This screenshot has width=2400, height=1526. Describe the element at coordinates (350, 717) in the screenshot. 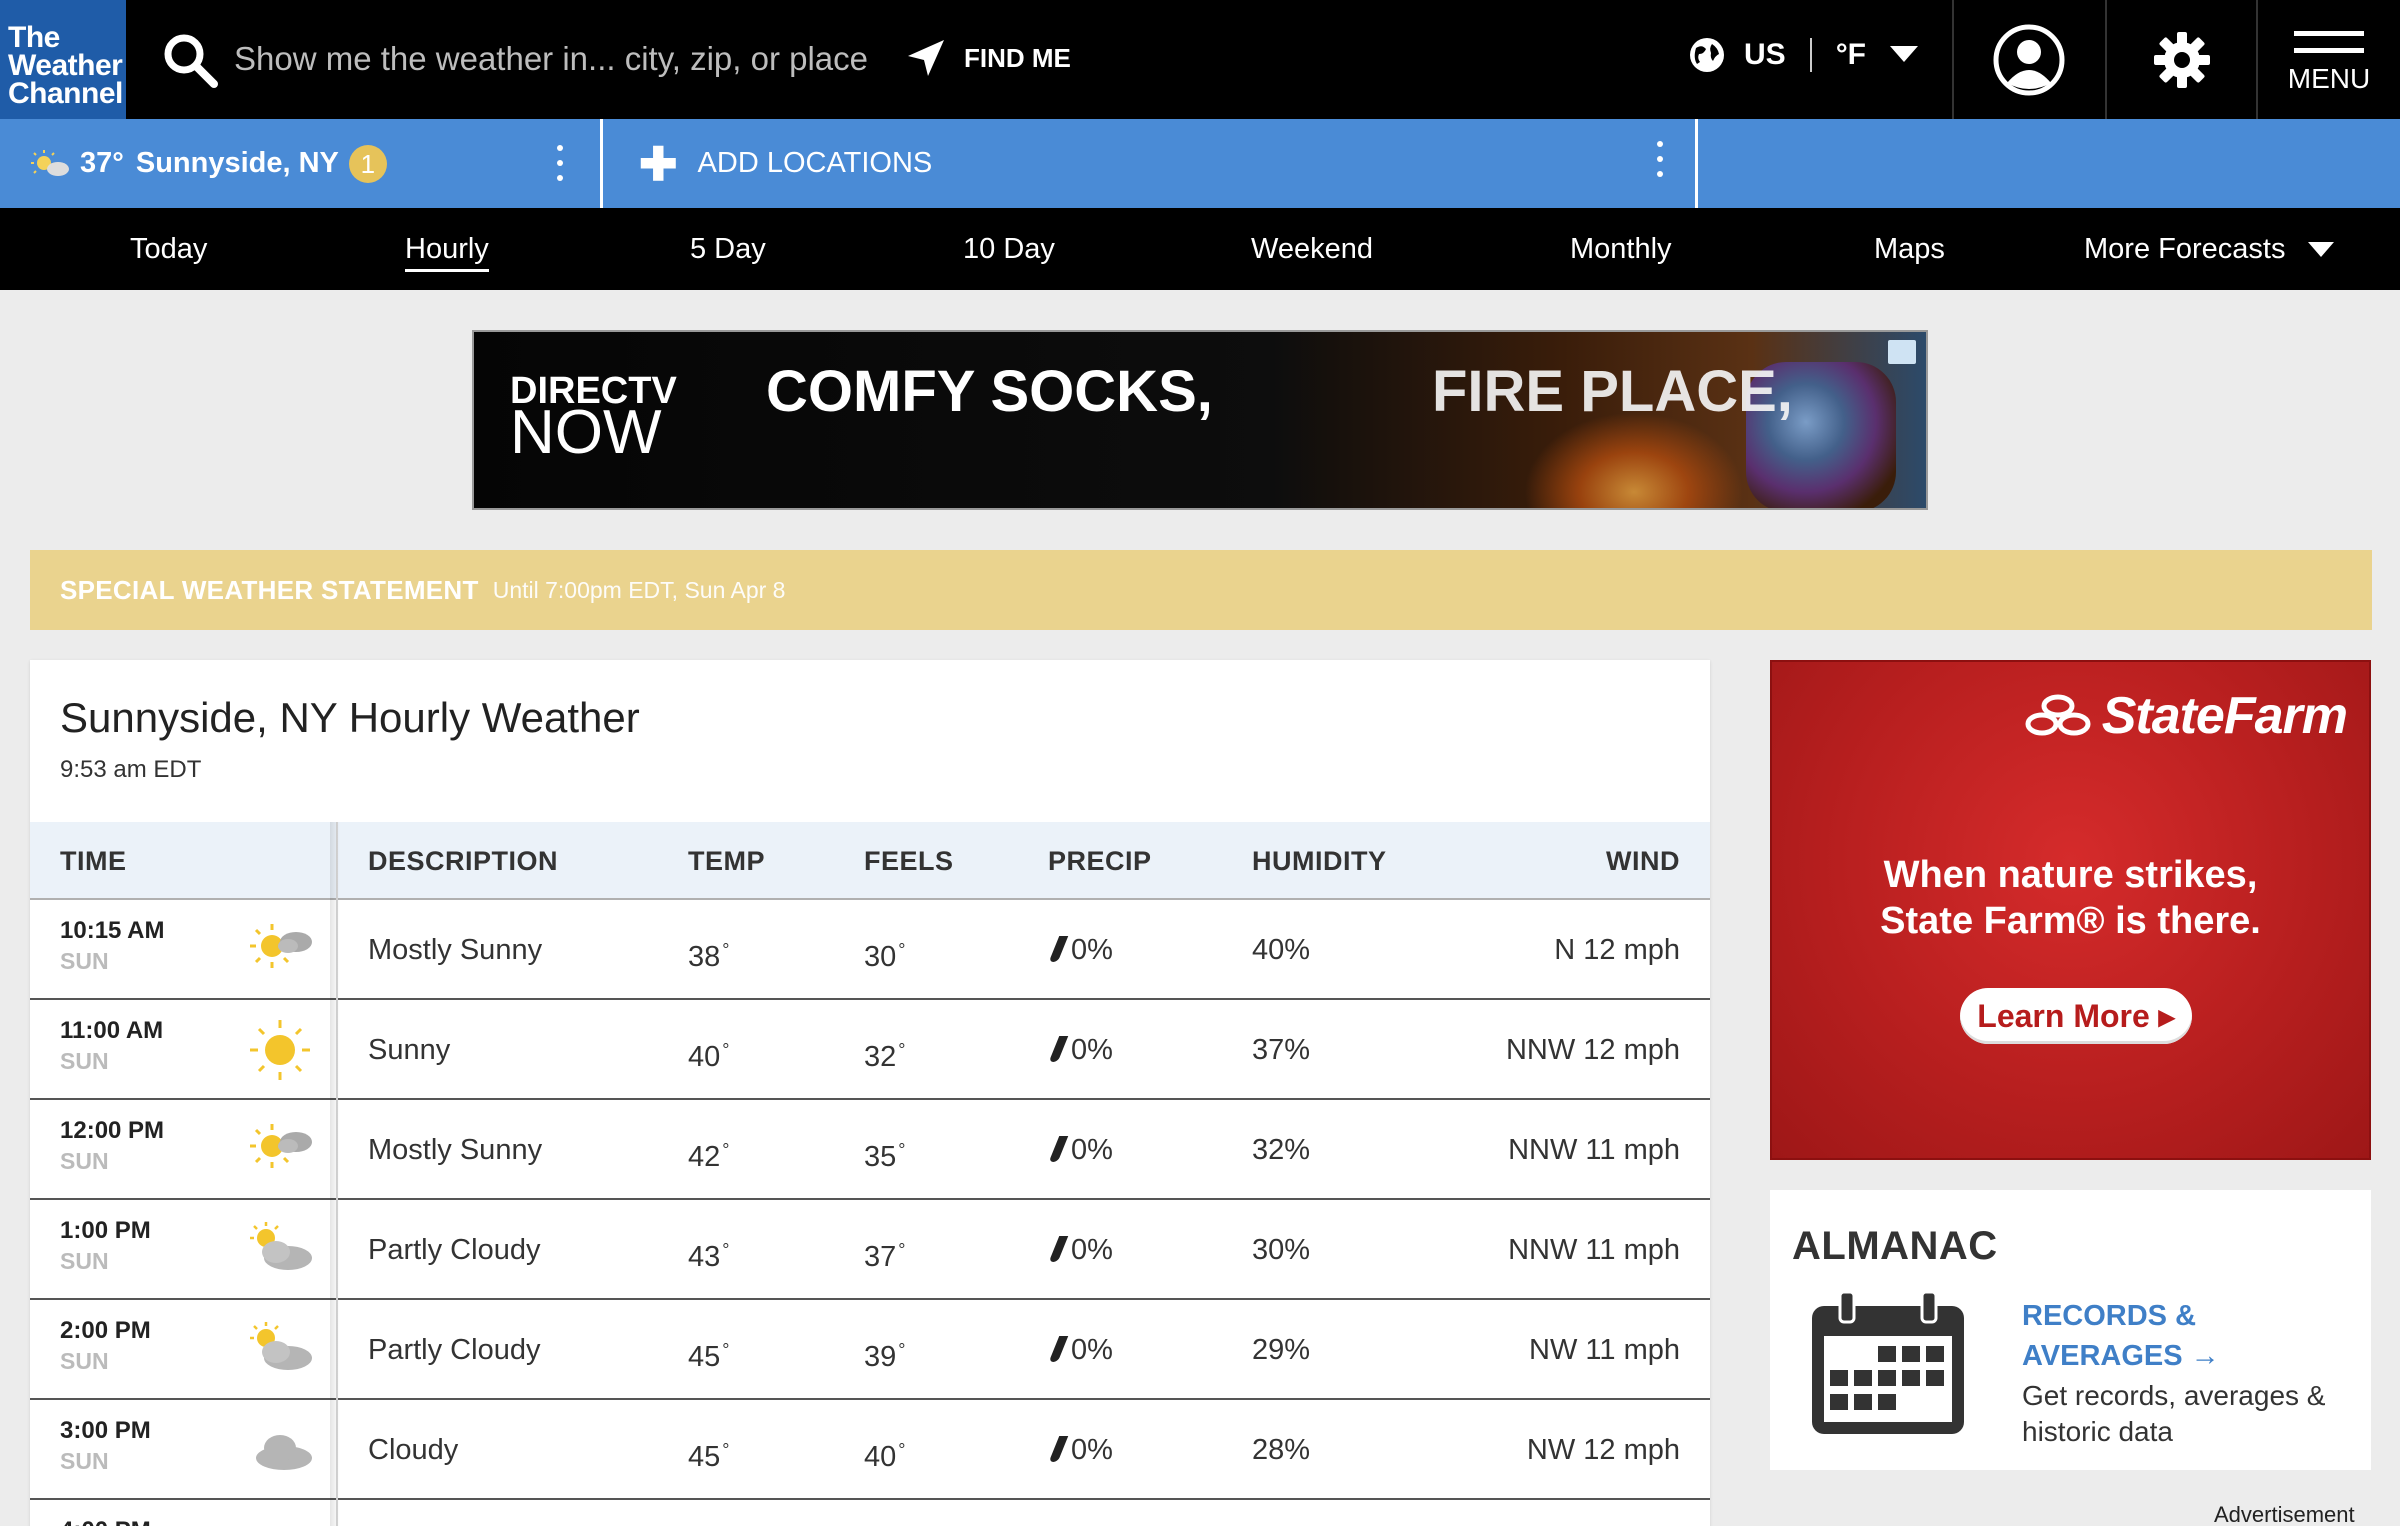

I see `page-title: Sunnyside, NY Hourly Weather` at that location.